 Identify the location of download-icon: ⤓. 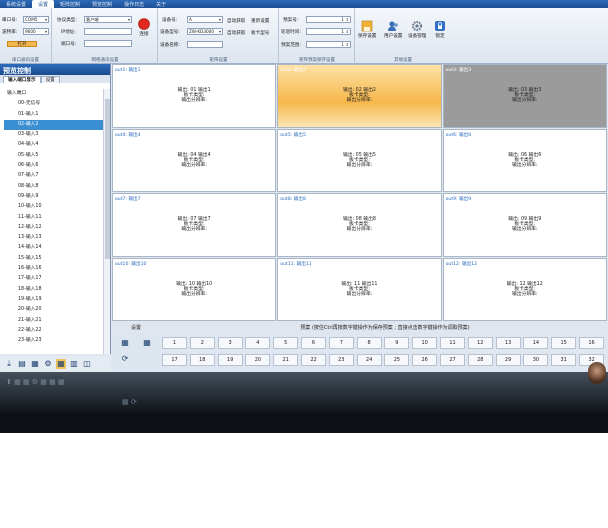
(9, 364).